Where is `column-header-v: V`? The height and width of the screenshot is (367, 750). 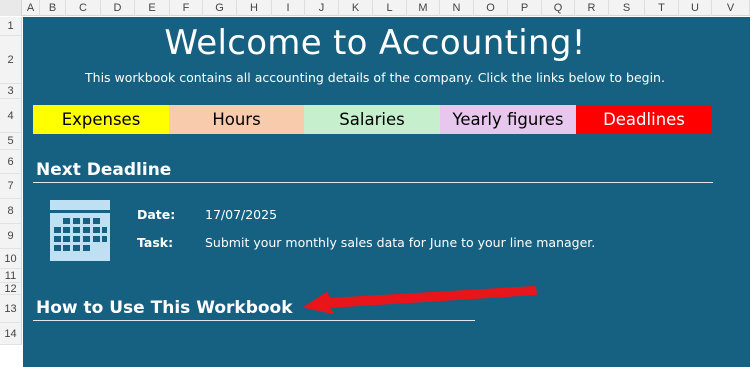 column-header-v: V is located at coordinates (731, 8).